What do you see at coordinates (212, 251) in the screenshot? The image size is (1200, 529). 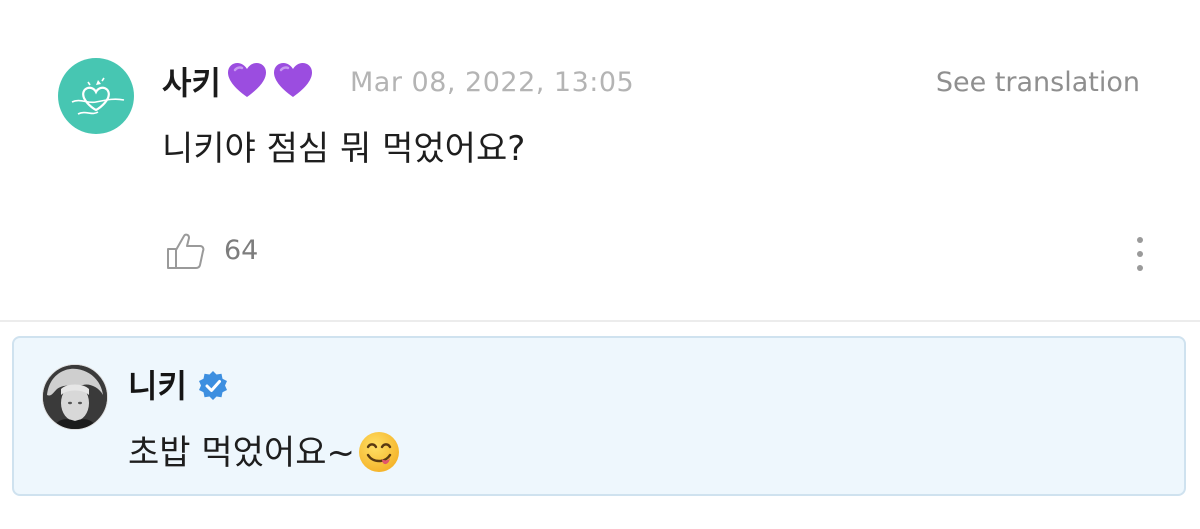 I see `like-button: 64` at bounding box center [212, 251].